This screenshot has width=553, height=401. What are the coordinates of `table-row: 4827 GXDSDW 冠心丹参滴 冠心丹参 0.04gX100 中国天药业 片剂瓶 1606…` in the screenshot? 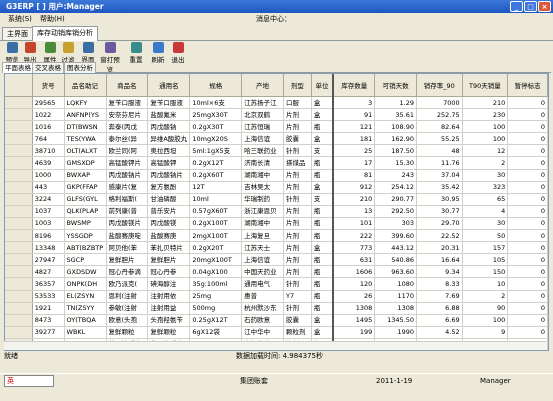 It's located at (276, 272).